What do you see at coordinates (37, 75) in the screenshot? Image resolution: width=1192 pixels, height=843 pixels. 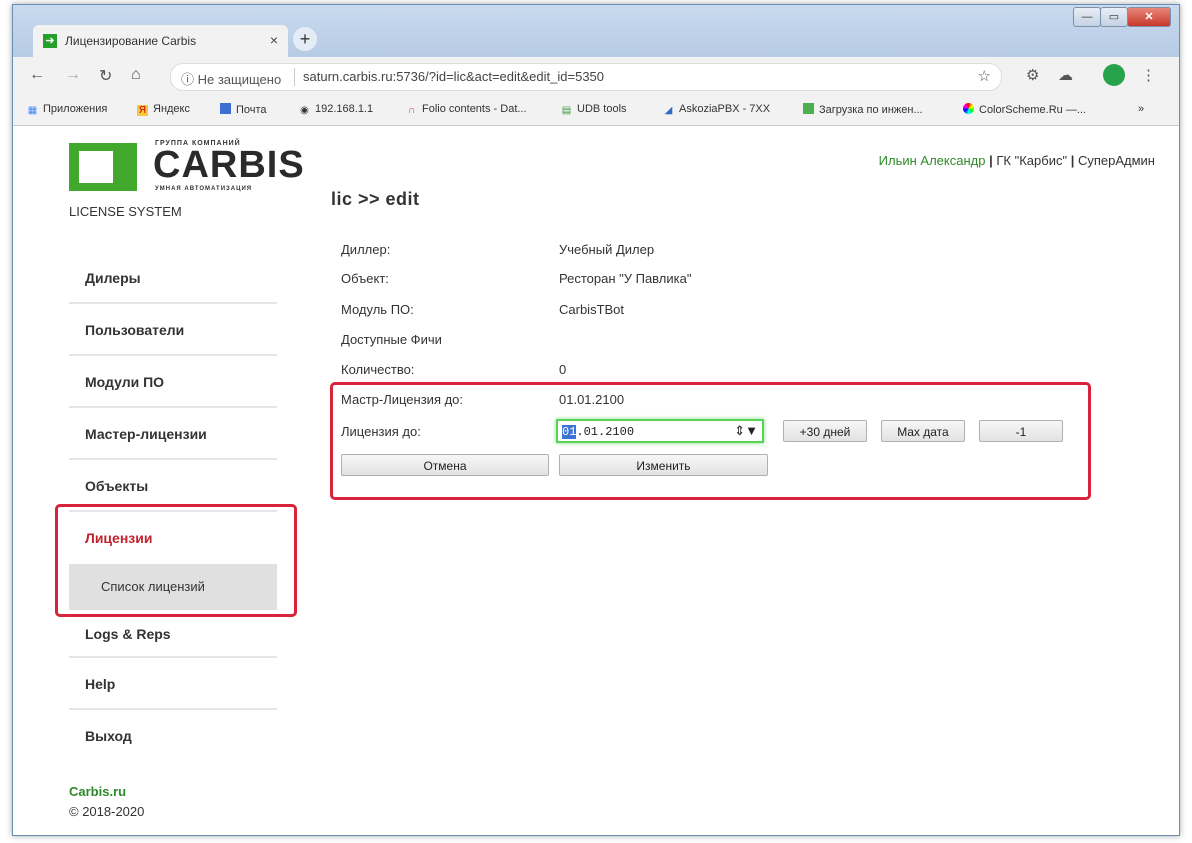 I see `back-arrow-icon: ←` at bounding box center [37, 75].